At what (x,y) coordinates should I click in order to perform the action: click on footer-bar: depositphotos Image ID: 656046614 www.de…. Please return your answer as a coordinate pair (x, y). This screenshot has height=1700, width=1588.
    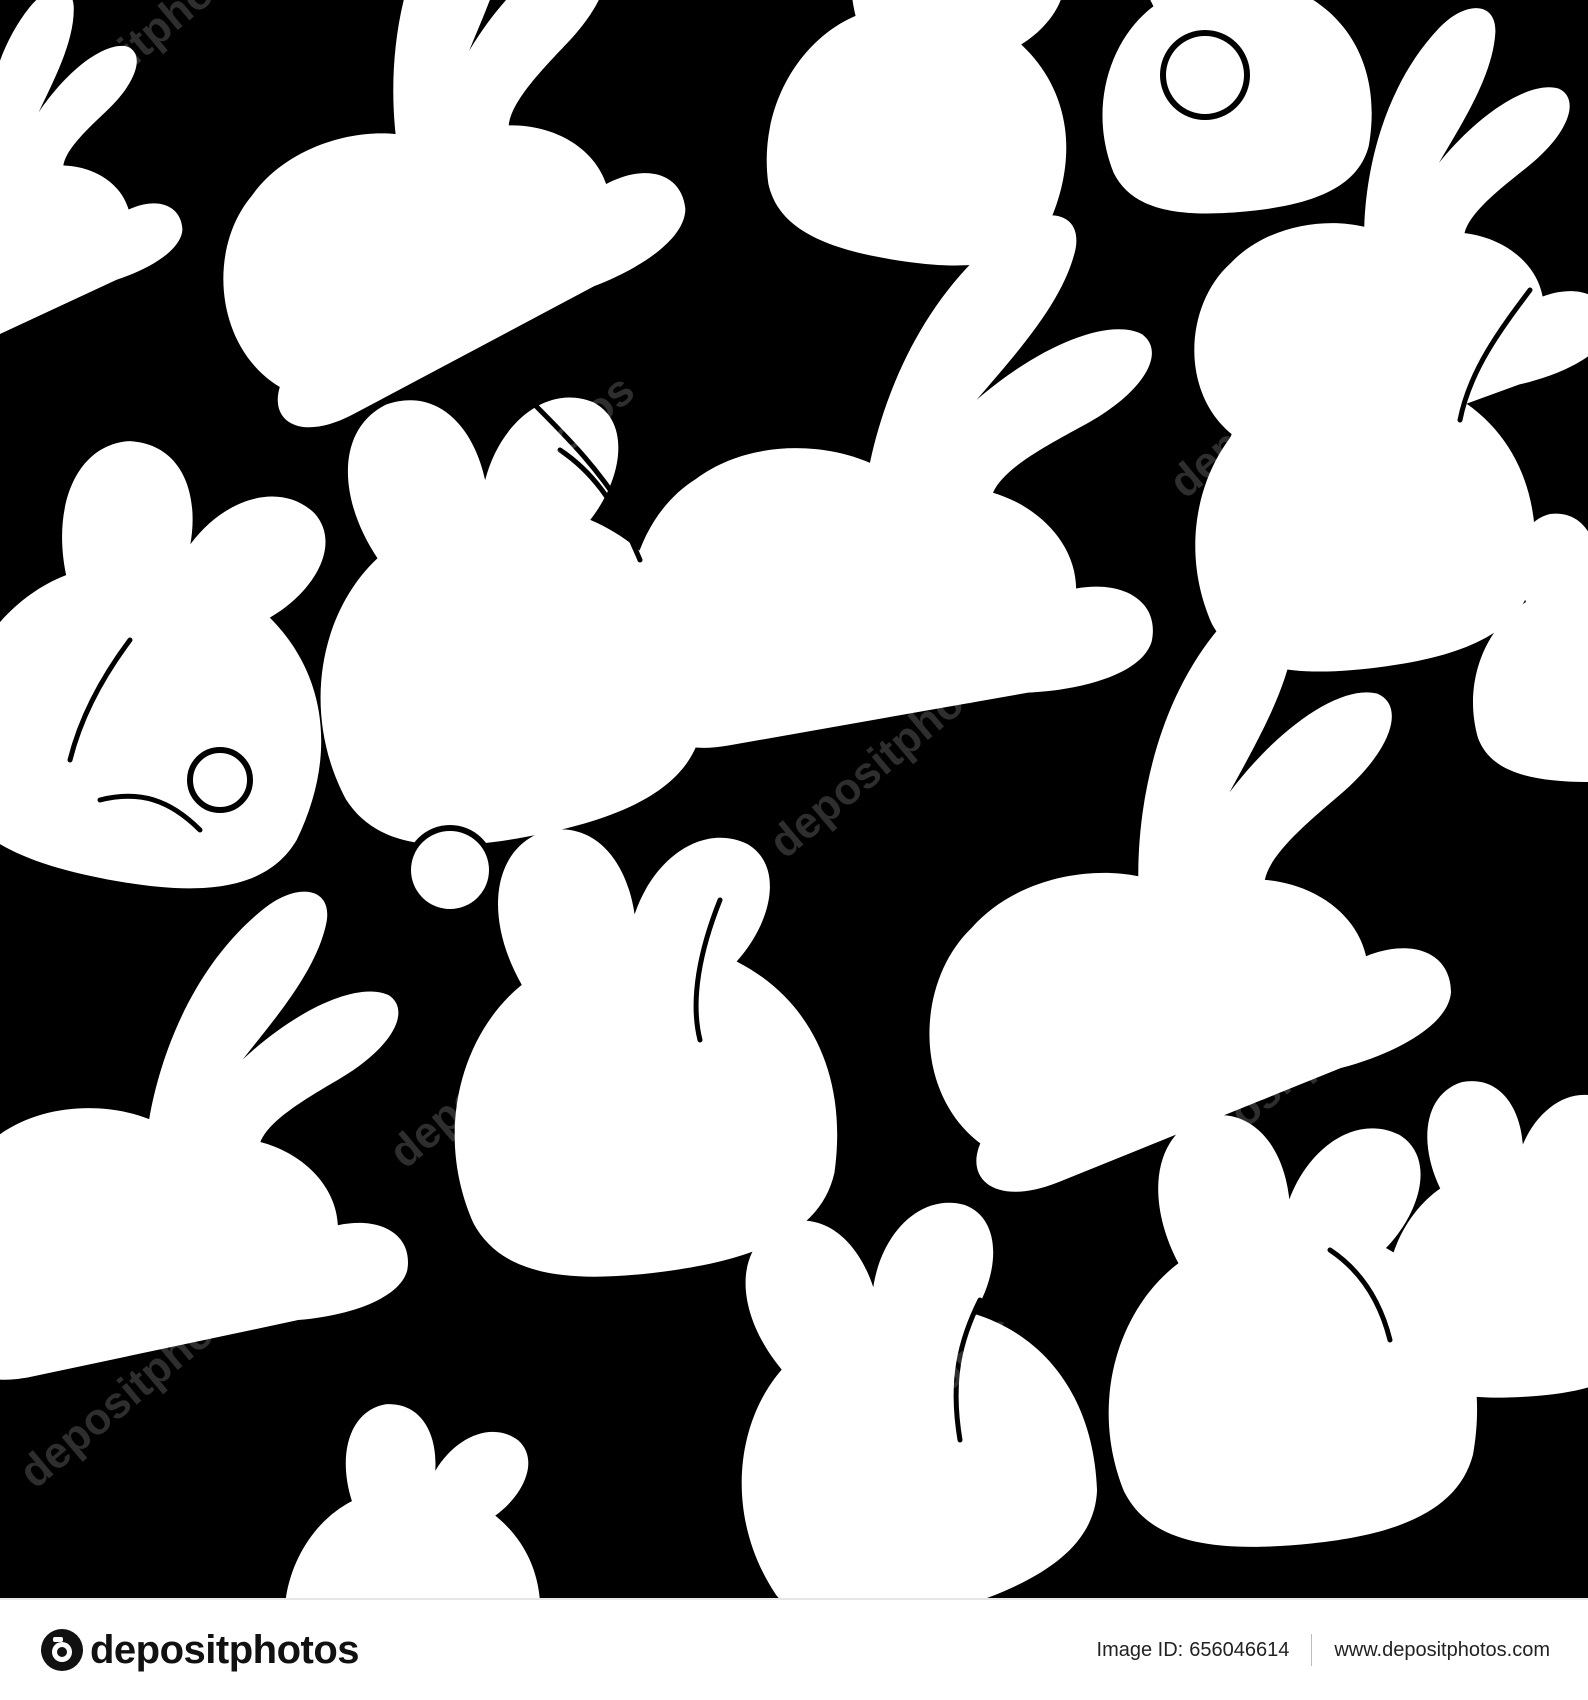
    Looking at the image, I should click on (794, 1649).